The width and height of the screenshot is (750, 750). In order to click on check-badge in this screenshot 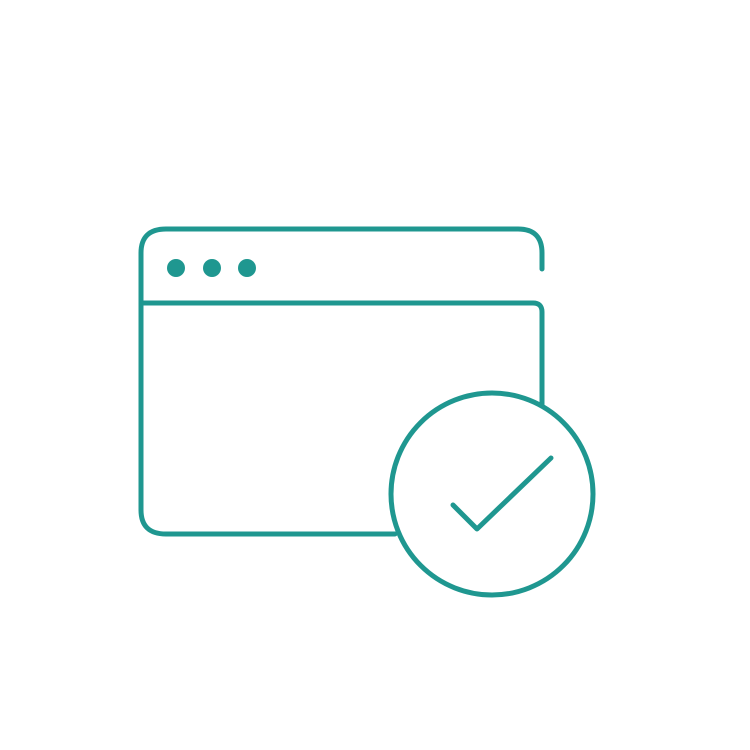, I will do `click(492, 494)`.